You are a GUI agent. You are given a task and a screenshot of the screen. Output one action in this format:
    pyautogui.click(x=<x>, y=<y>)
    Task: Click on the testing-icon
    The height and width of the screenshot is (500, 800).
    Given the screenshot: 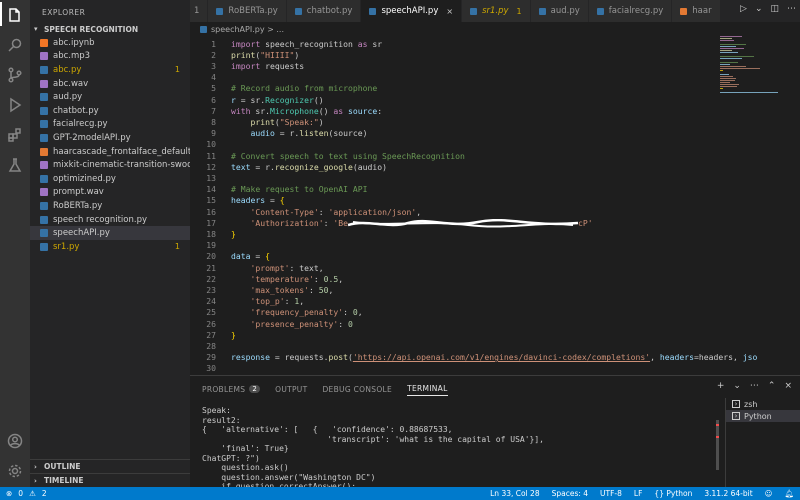 What is the action you would take?
    pyautogui.click(x=15, y=165)
    